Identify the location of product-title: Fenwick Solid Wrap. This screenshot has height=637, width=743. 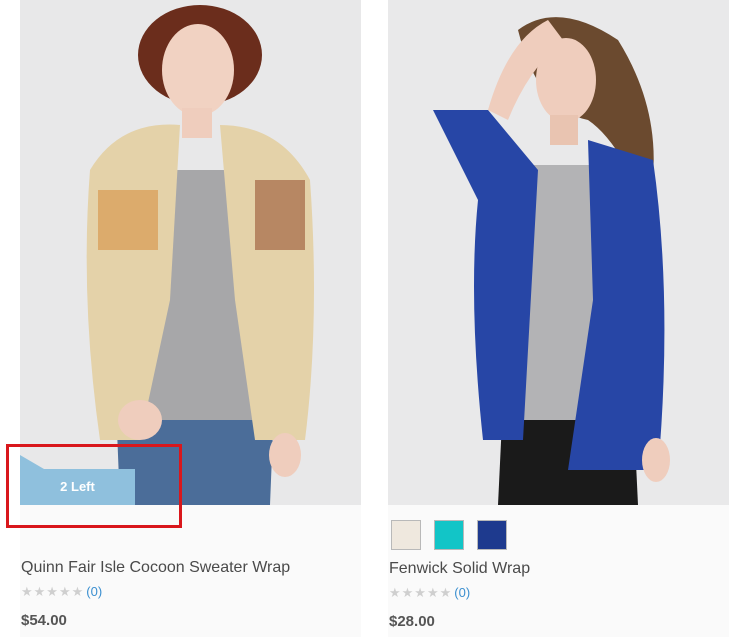
(459, 569).